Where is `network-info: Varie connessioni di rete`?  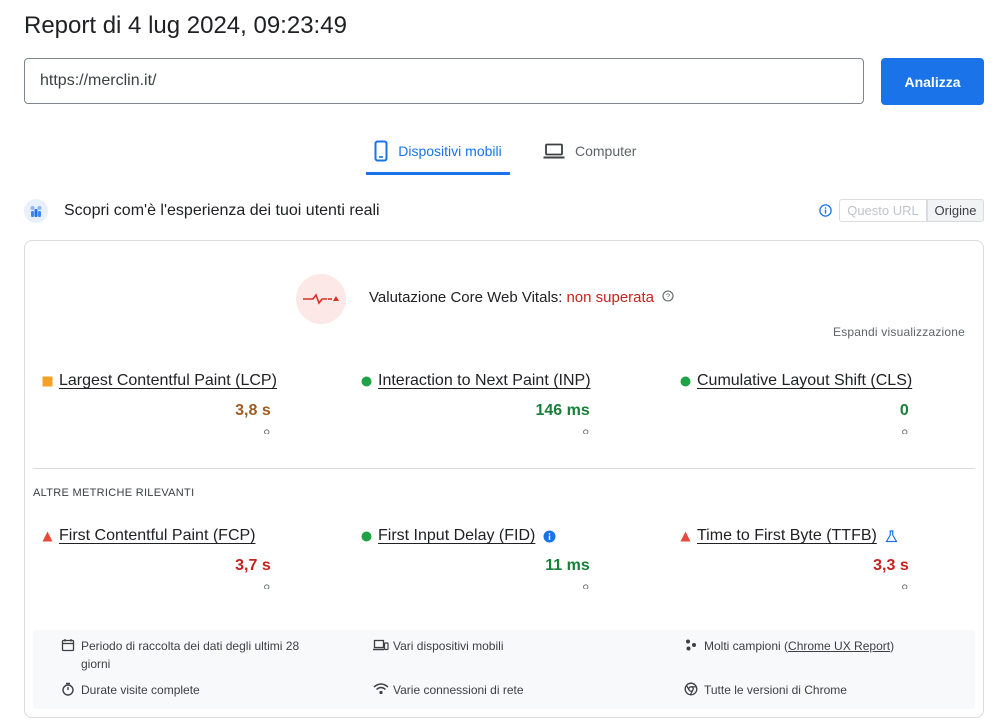 network-info: Varie connessioni di rete is located at coordinates (448, 690).